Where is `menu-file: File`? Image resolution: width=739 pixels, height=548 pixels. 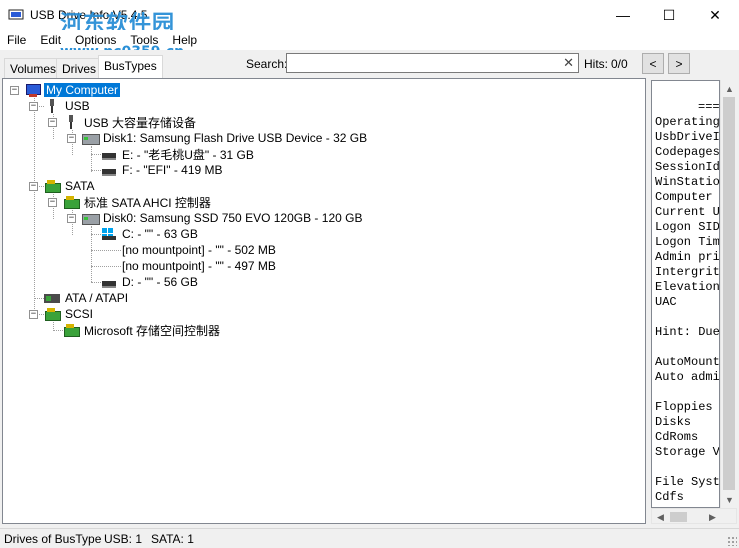
menu-file: File is located at coordinates (16, 40).